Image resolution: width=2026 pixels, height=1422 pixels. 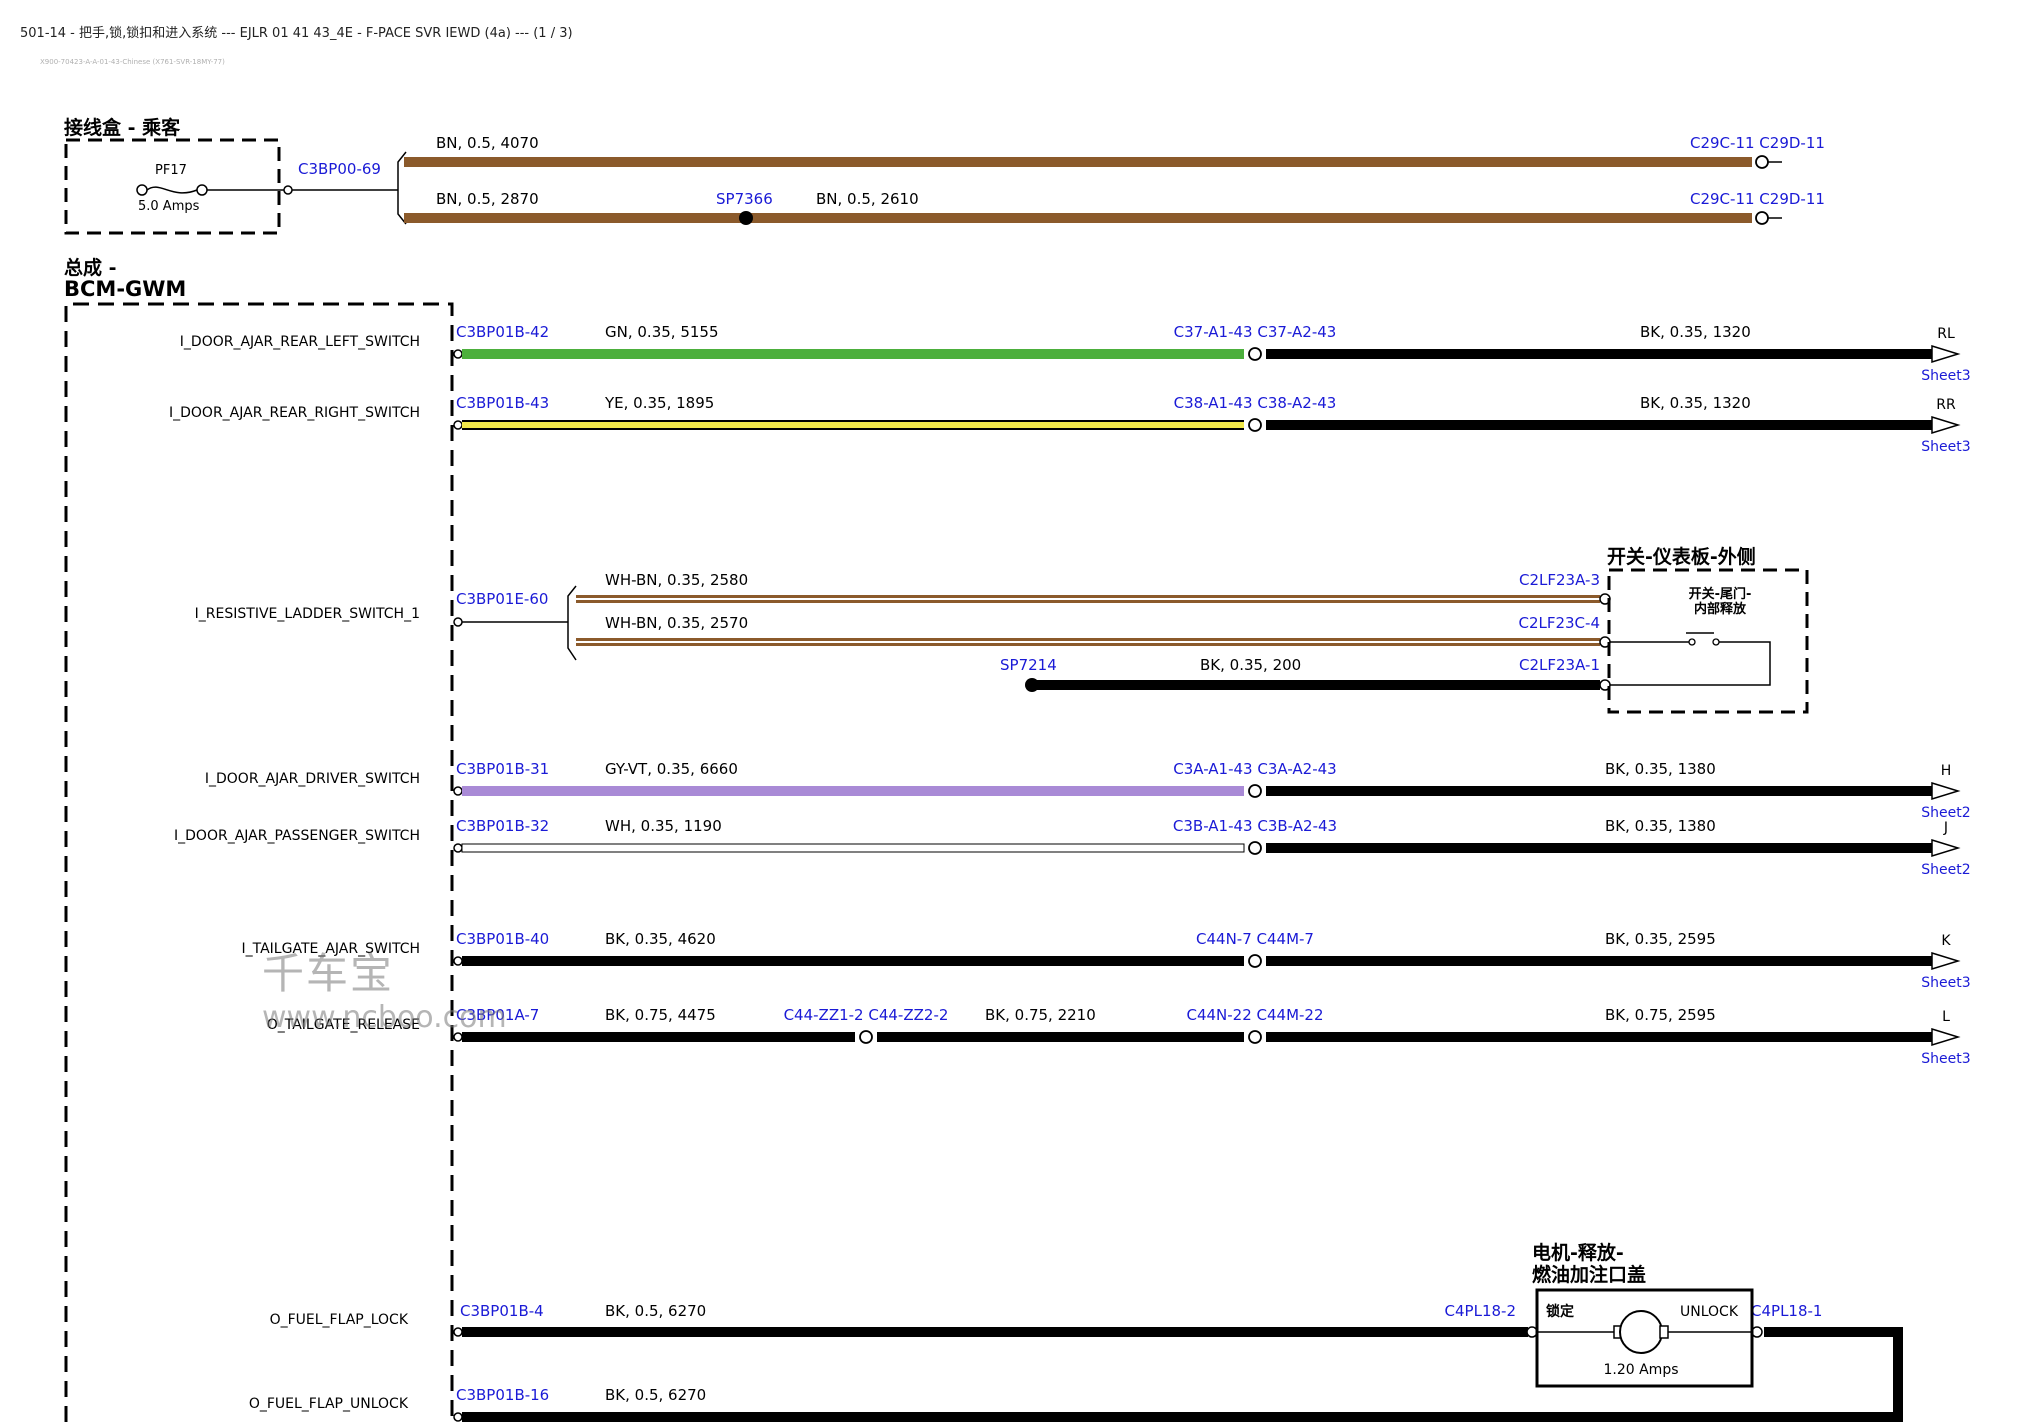 I want to click on signal-name: I_DOOR_AJAR_REAR_LEFT_SWITCH, so click(x=300, y=342).